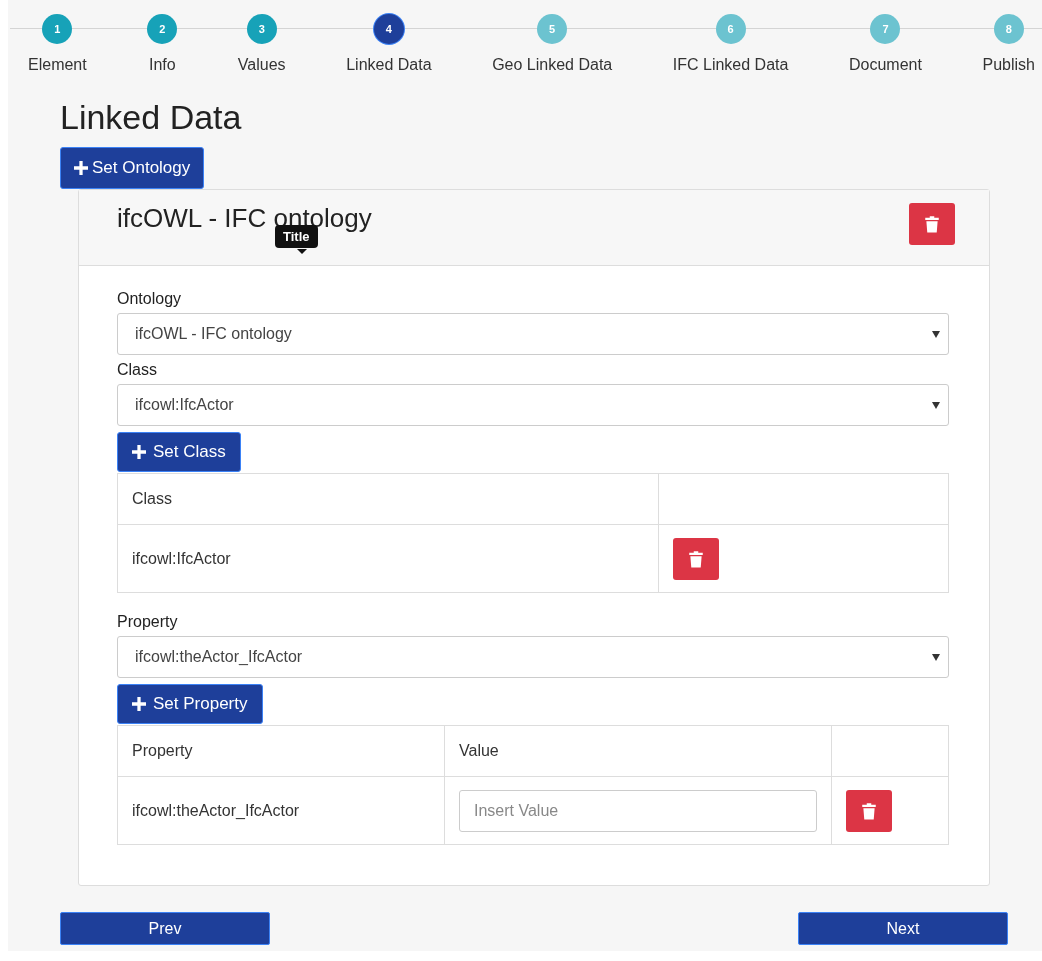 This screenshot has height=961, width=1042. I want to click on step-label: Publish, so click(1008, 65).